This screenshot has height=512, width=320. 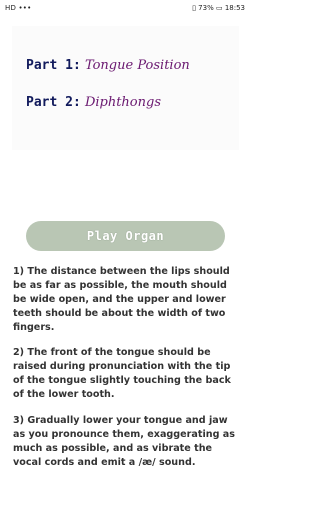 I want to click on lesson-part-2: Part 2: Diphthongs, so click(x=93, y=102).